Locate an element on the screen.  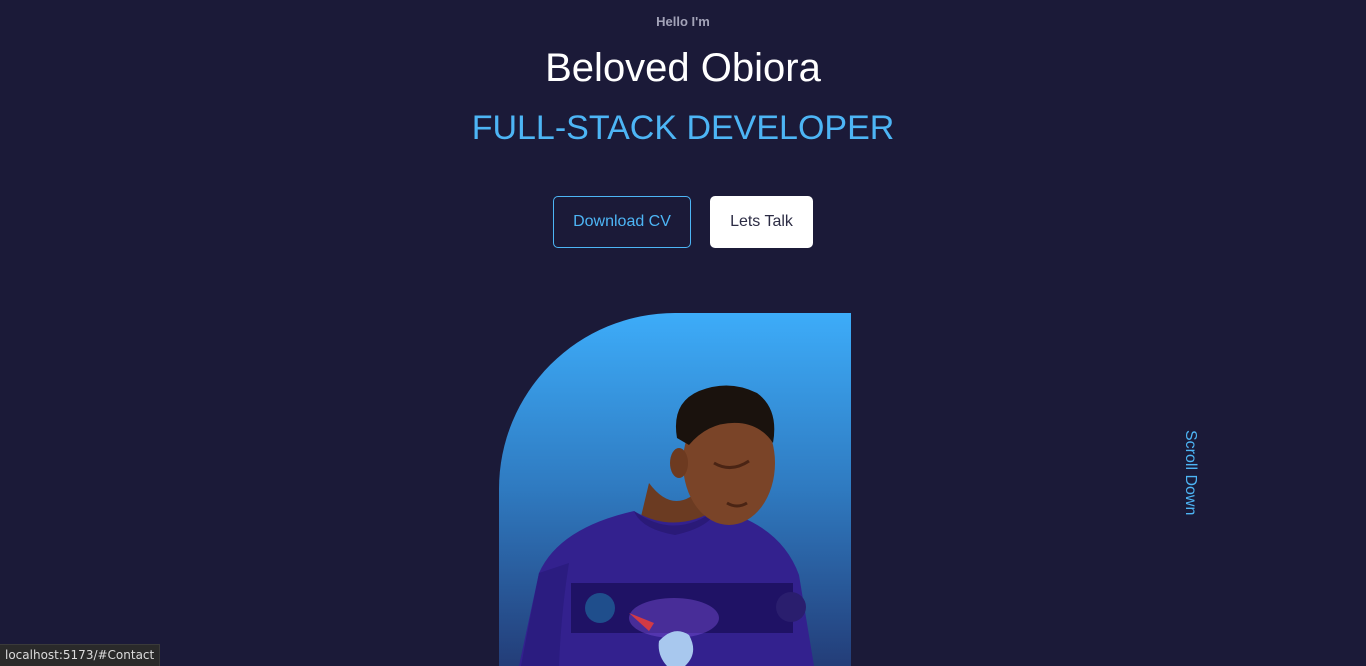
download-cv-button: Download CV is located at coordinates (622, 222).